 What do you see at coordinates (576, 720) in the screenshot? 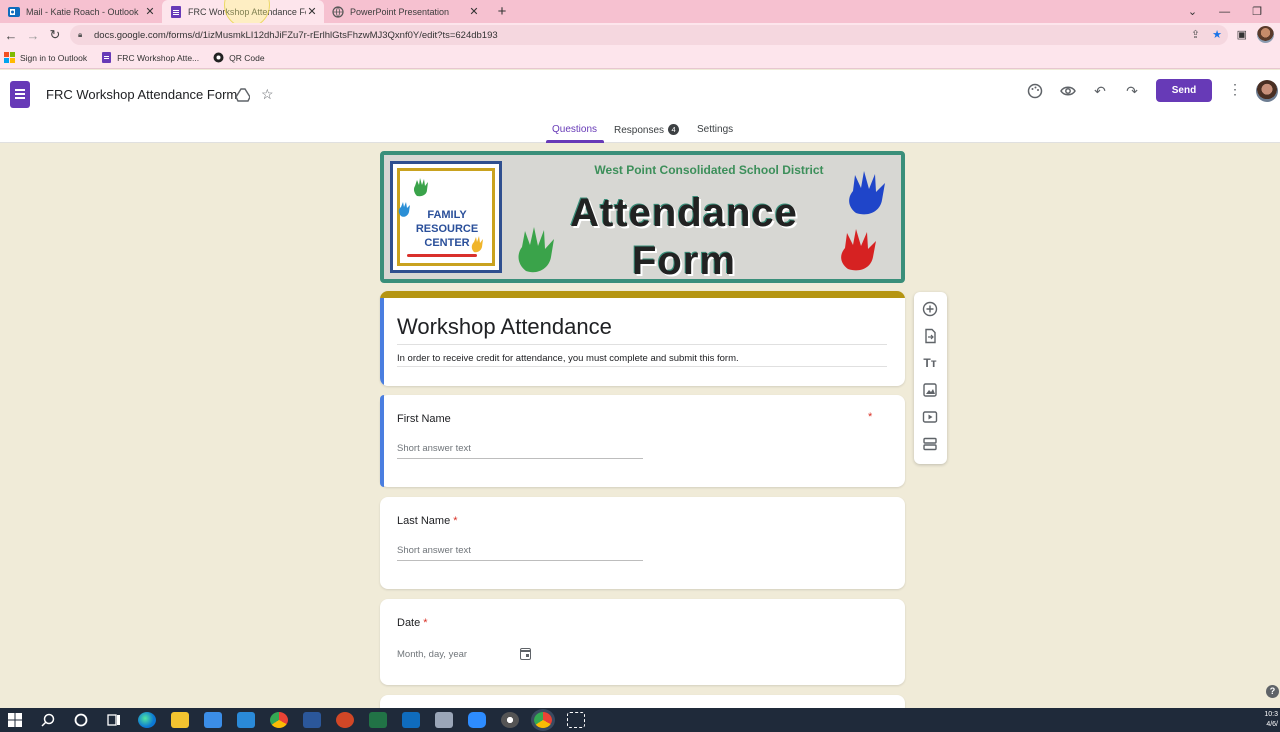
I see `snipping-tool-icon` at bounding box center [576, 720].